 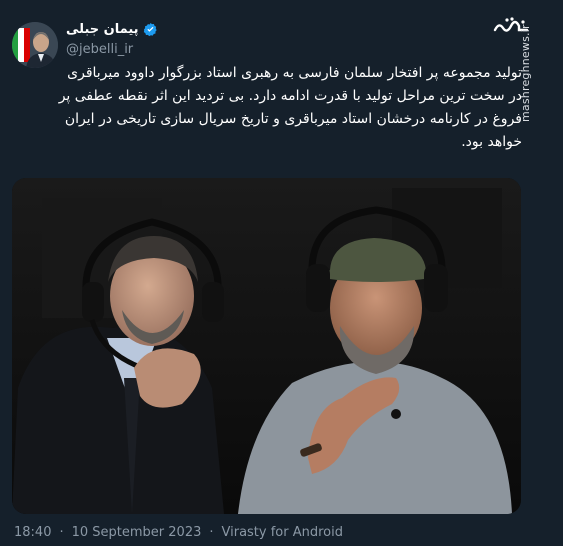 What do you see at coordinates (32, 532) in the screenshot?
I see `tweet-time: 18:40` at bounding box center [32, 532].